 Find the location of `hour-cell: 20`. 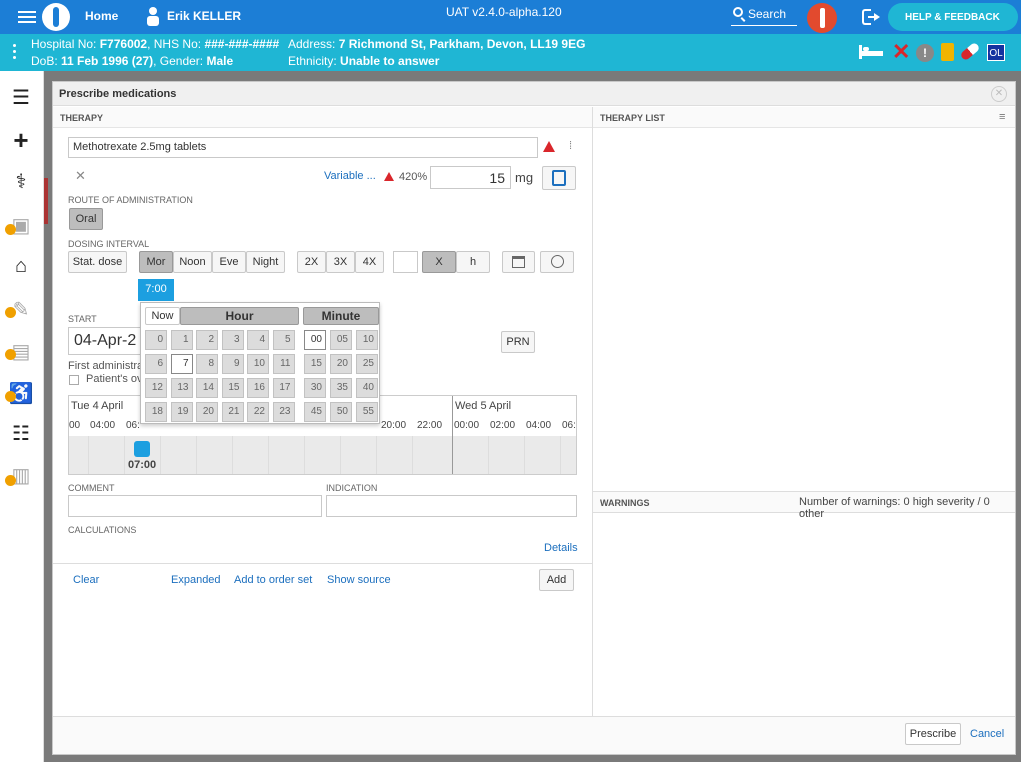

hour-cell: 20 is located at coordinates (207, 412).